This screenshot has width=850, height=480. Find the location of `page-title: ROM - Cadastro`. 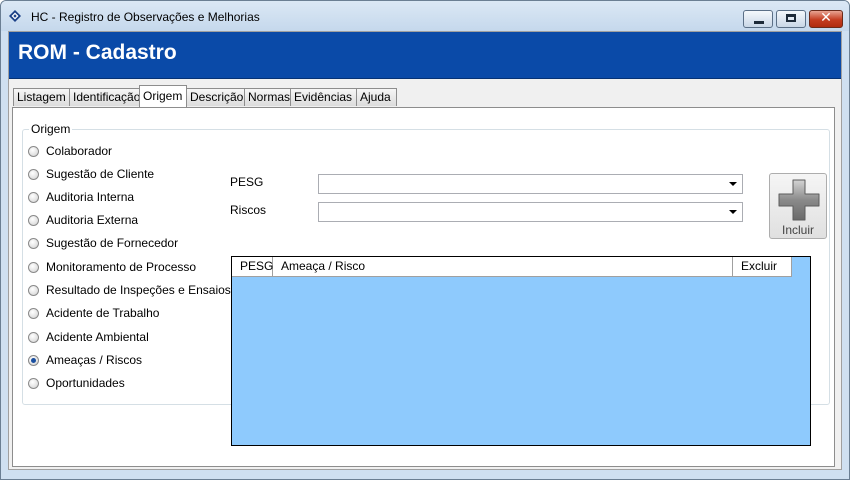

page-title: ROM - Cadastro is located at coordinates (97, 52).